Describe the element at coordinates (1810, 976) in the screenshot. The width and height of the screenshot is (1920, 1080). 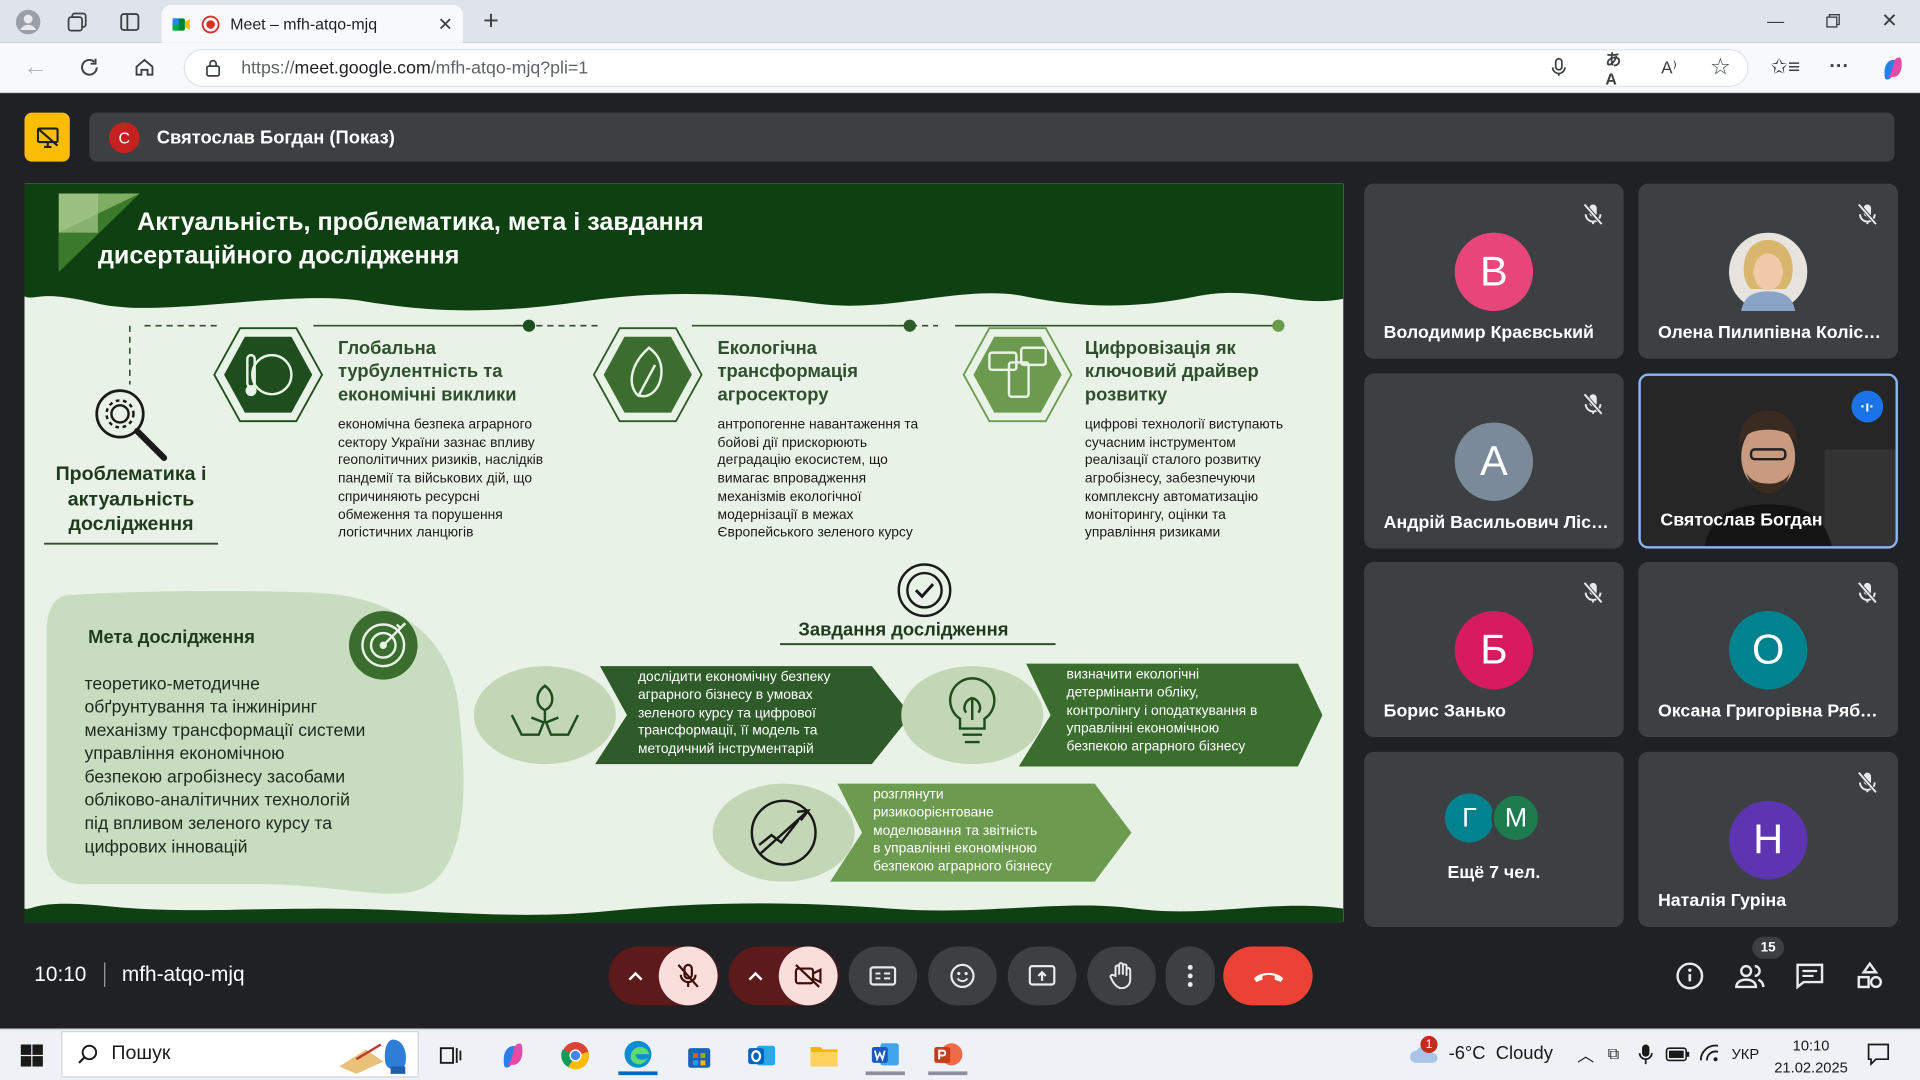
I see `chat-button` at that location.